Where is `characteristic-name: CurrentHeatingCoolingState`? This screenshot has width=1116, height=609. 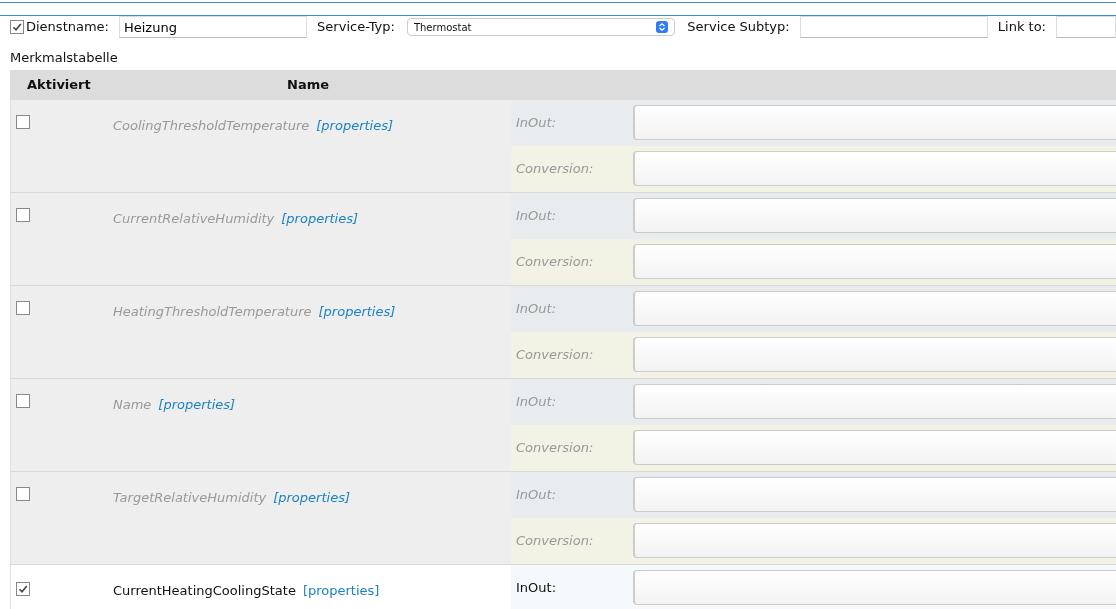
characteristic-name: CurrentHeatingCoolingState is located at coordinates (204, 590).